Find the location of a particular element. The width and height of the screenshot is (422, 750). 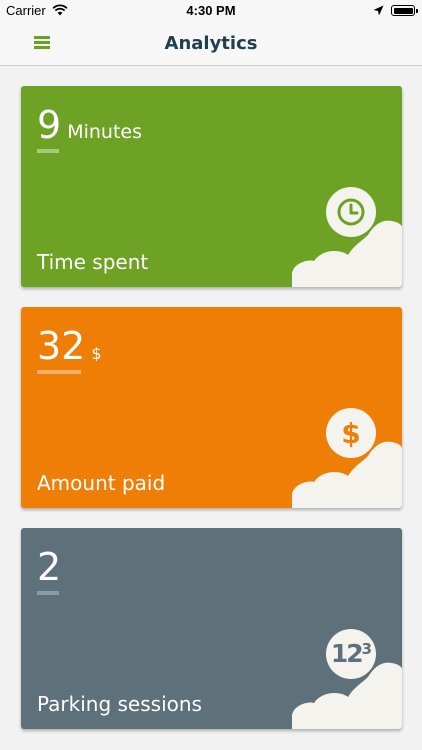

time-spent-unit: Minutes is located at coordinates (104, 132).